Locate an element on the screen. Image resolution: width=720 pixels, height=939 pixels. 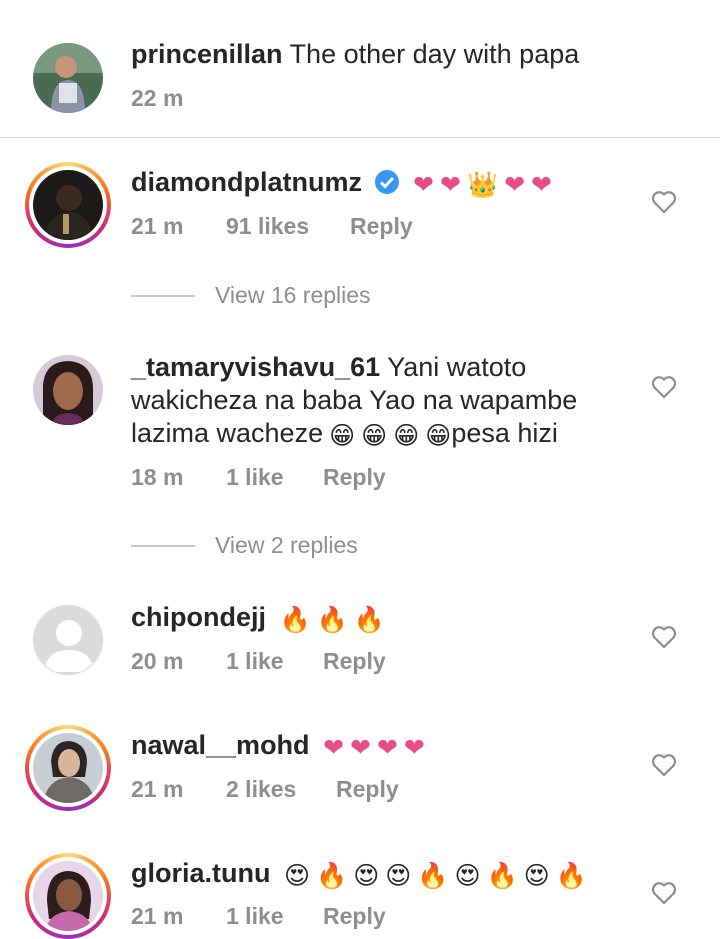
comment-time: 20 m is located at coordinates (157, 661).